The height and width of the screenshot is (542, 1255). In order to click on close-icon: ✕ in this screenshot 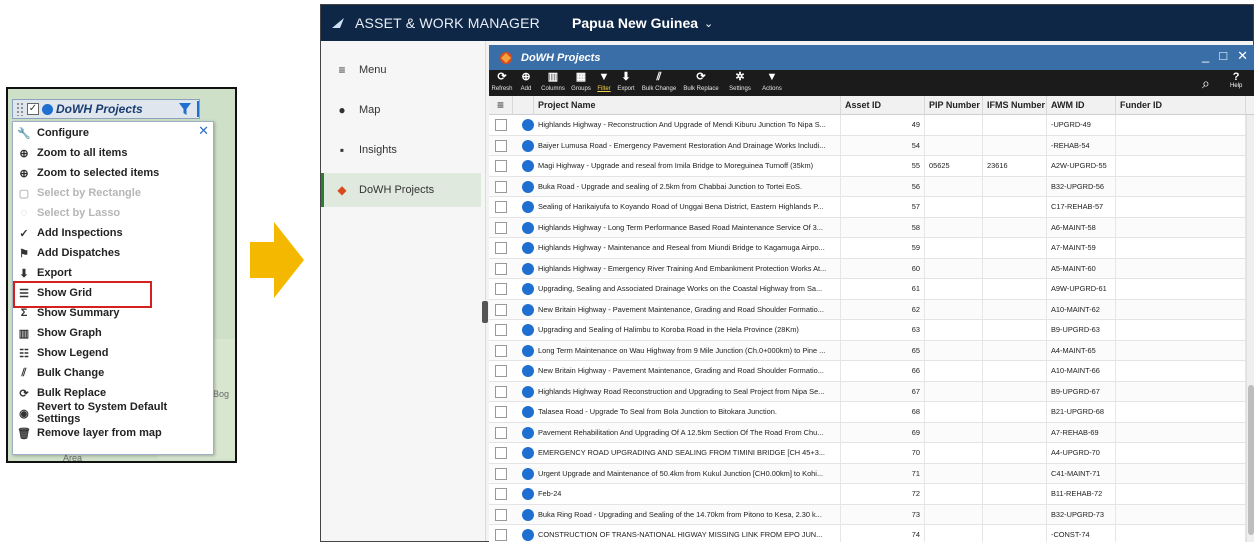, I will do `click(203, 131)`.